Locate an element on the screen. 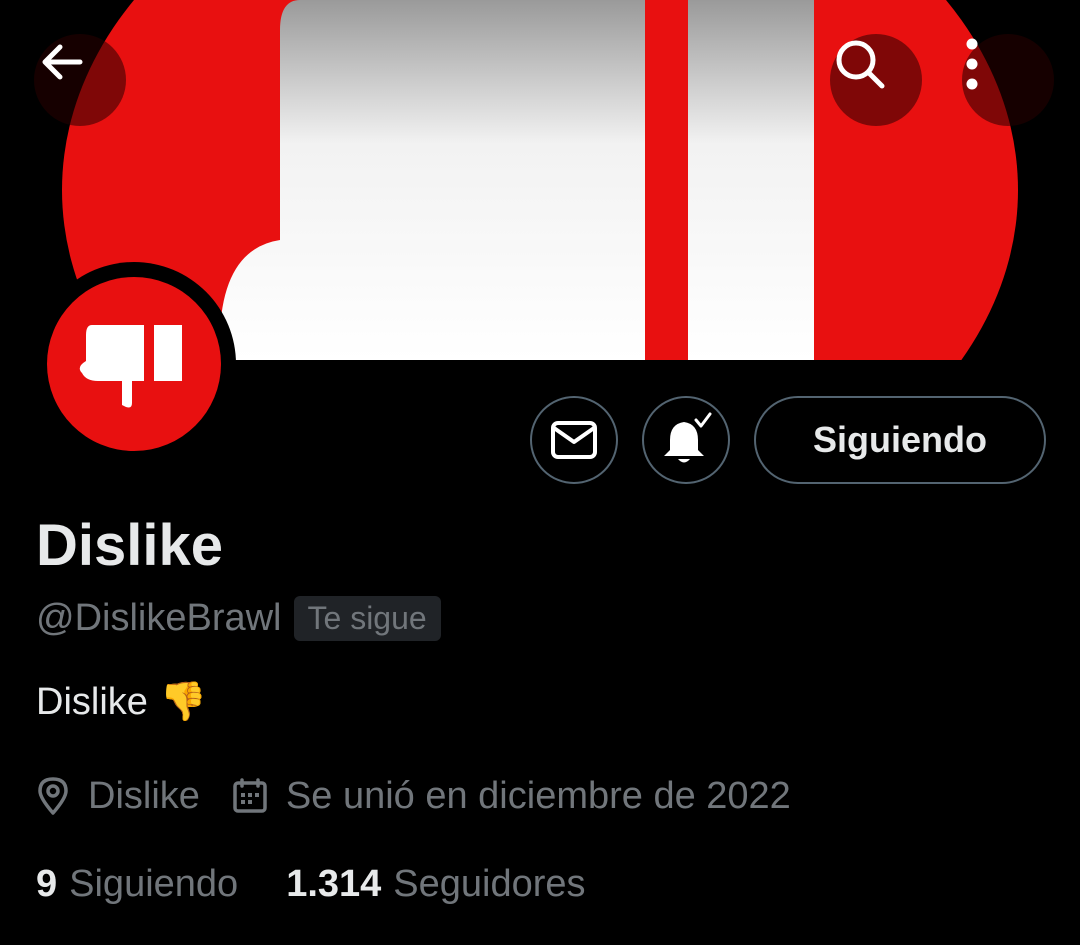 The height and width of the screenshot is (945, 1080). follows-you-badge: Te sigue is located at coordinates (367, 618).